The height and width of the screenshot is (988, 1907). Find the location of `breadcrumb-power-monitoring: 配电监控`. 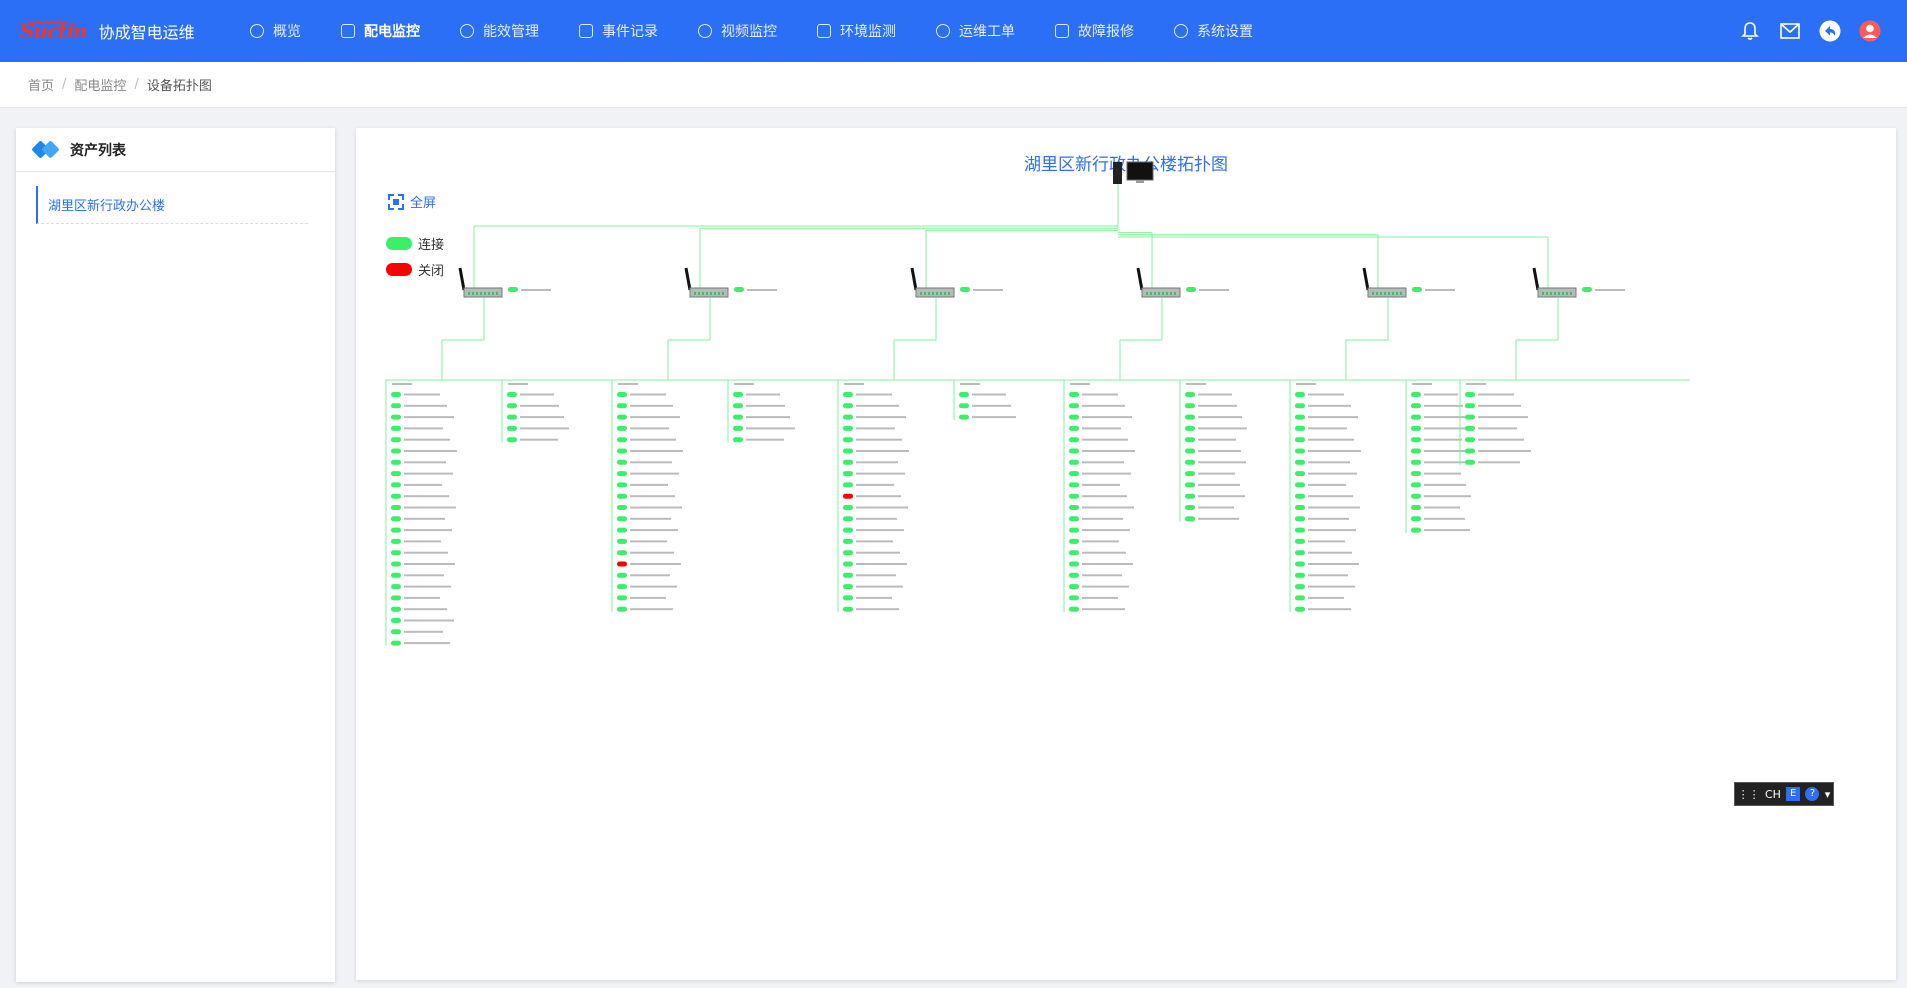

breadcrumb-power-monitoring: 配电监控 is located at coordinates (100, 84).